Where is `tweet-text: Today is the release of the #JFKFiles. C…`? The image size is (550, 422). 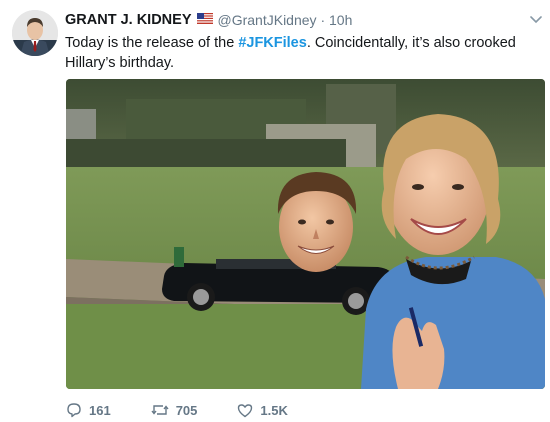 tweet-text: Today is the release of the #JFKFiles. C… is located at coordinates (300, 53).